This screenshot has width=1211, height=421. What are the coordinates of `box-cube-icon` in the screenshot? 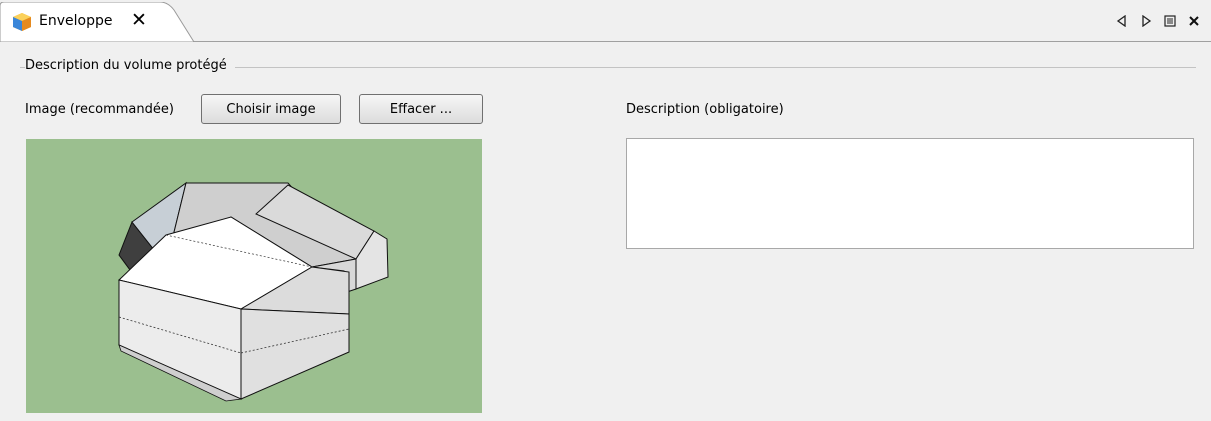 It's located at (22, 22).